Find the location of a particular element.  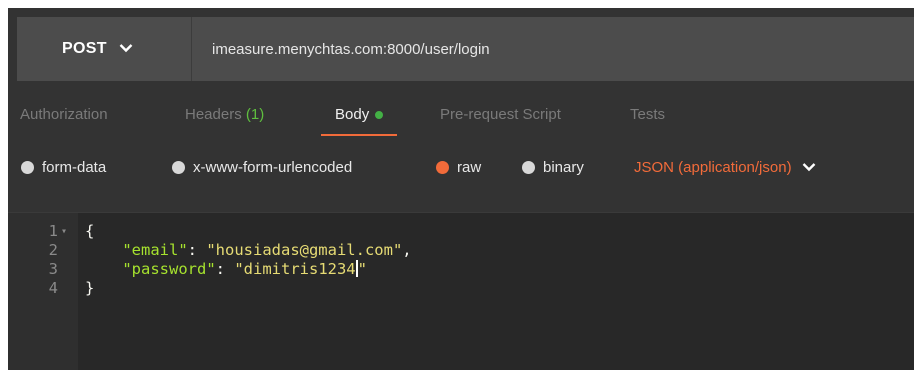

open-brace: { is located at coordinates (90, 231).